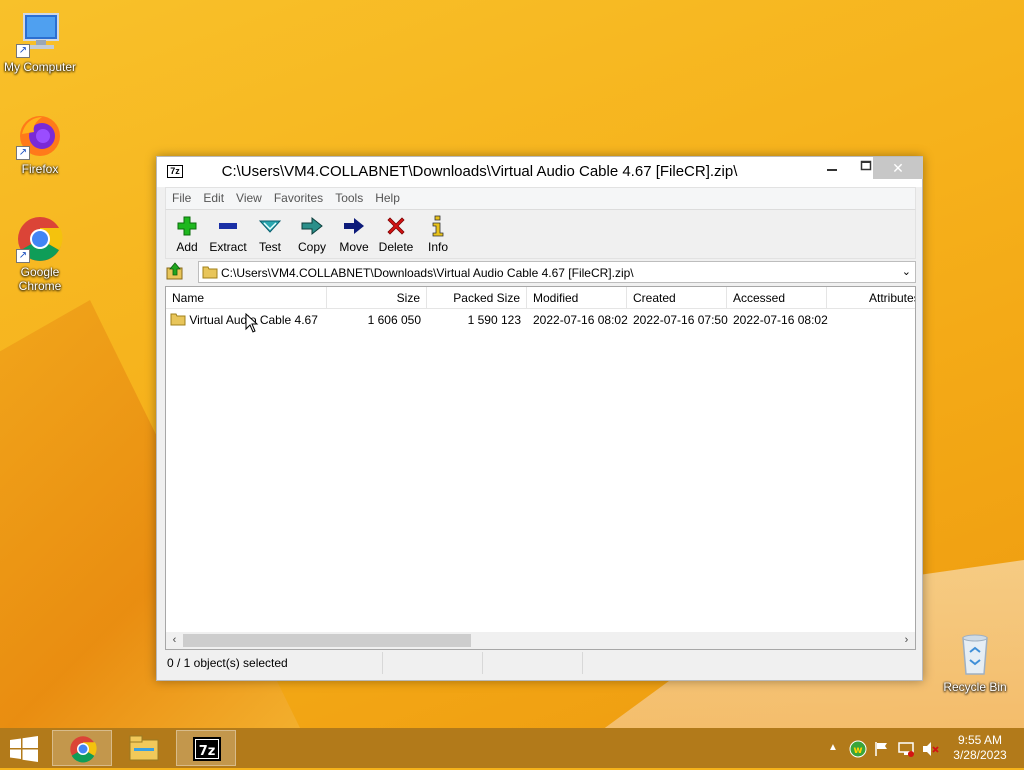 The height and width of the screenshot is (770, 1024). Describe the element at coordinates (228, 226) in the screenshot. I see `extract-icon` at that location.